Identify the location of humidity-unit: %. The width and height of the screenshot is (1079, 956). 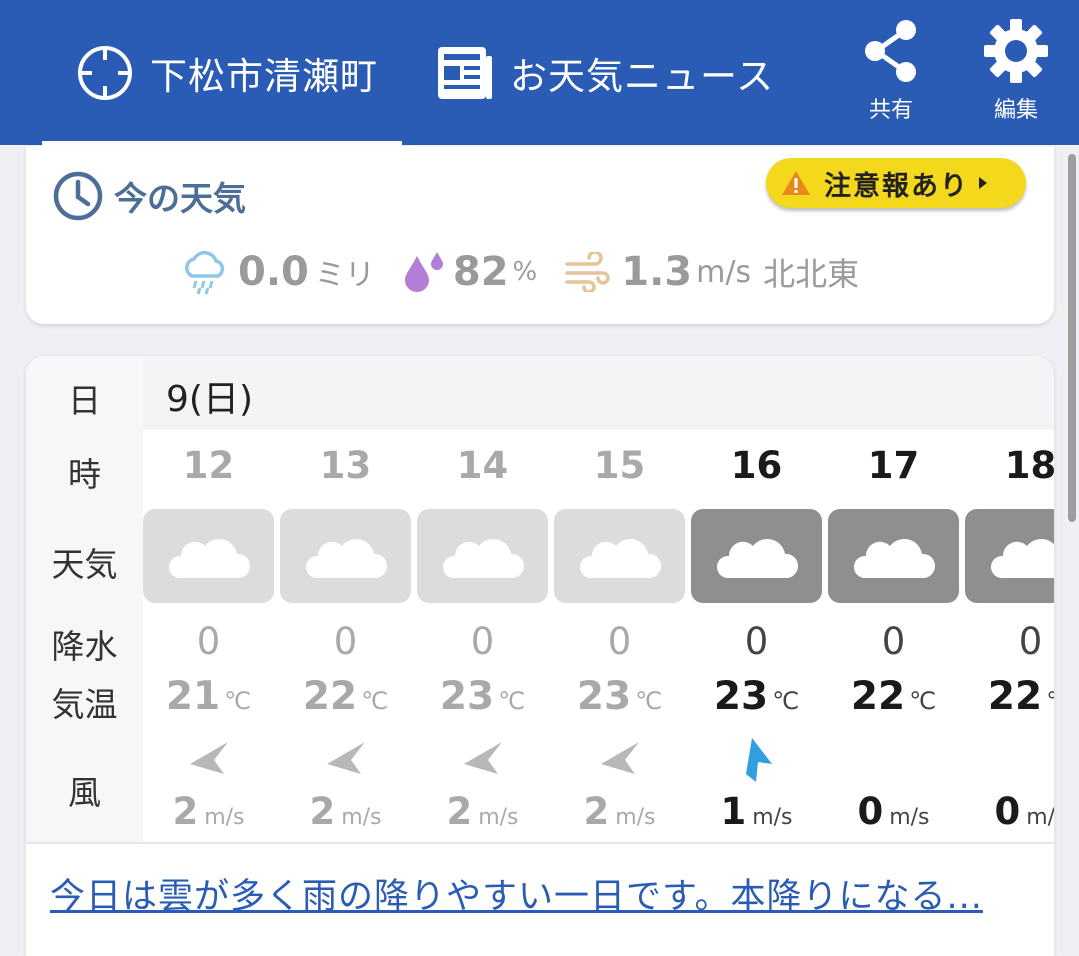
(525, 272).